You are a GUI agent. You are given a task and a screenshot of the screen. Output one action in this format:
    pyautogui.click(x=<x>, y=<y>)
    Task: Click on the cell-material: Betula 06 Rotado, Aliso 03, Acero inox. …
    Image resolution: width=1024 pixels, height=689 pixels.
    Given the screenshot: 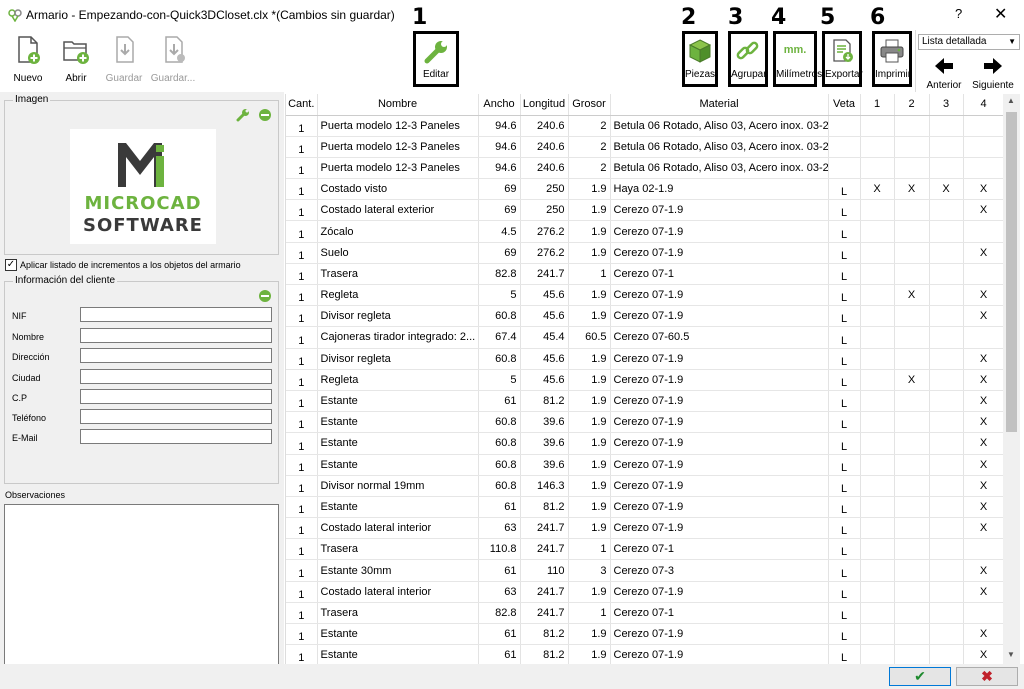 What is the action you would take?
    pyautogui.click(x=719, y=126)
    